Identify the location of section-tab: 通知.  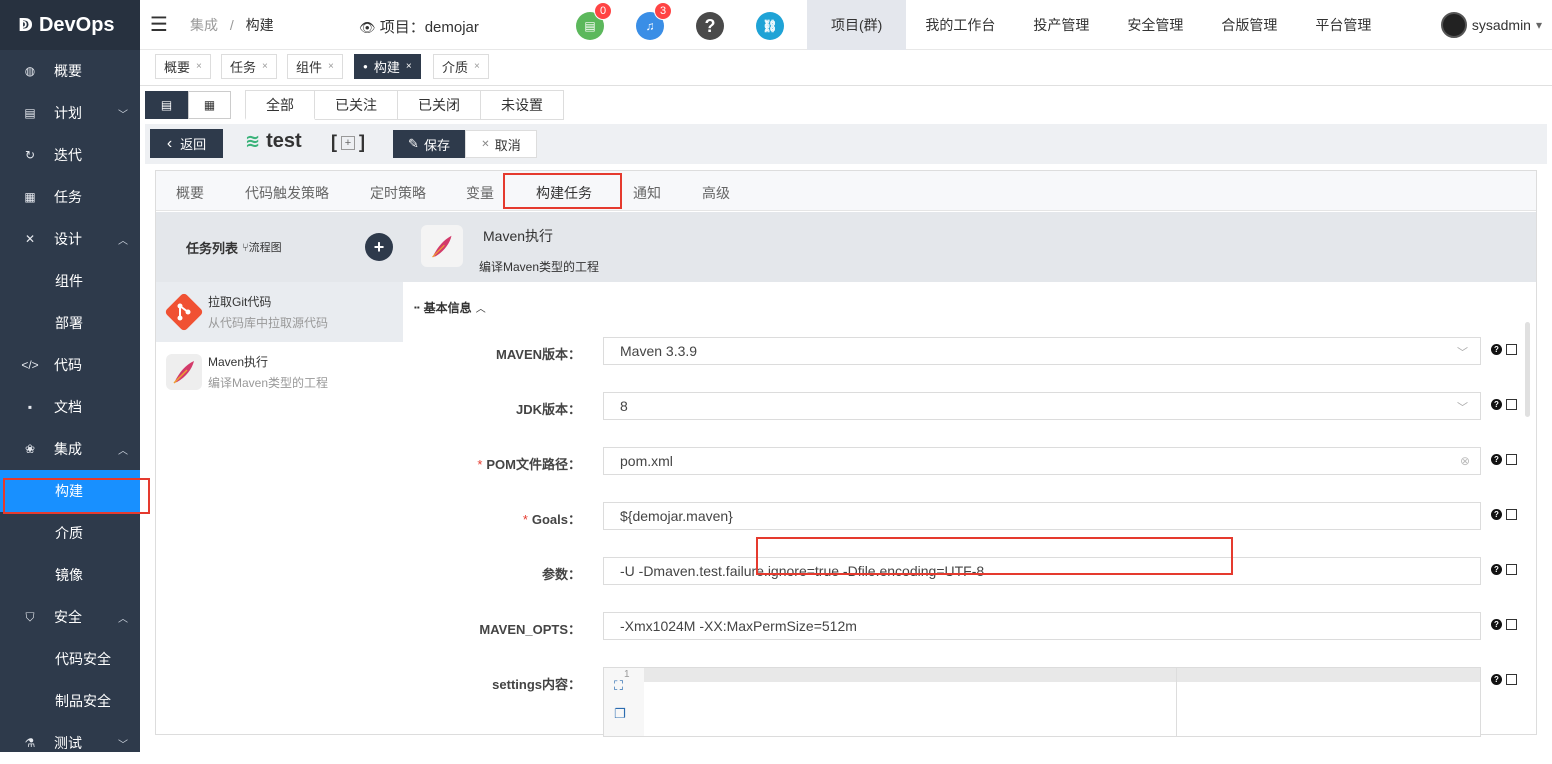
(647, 193).